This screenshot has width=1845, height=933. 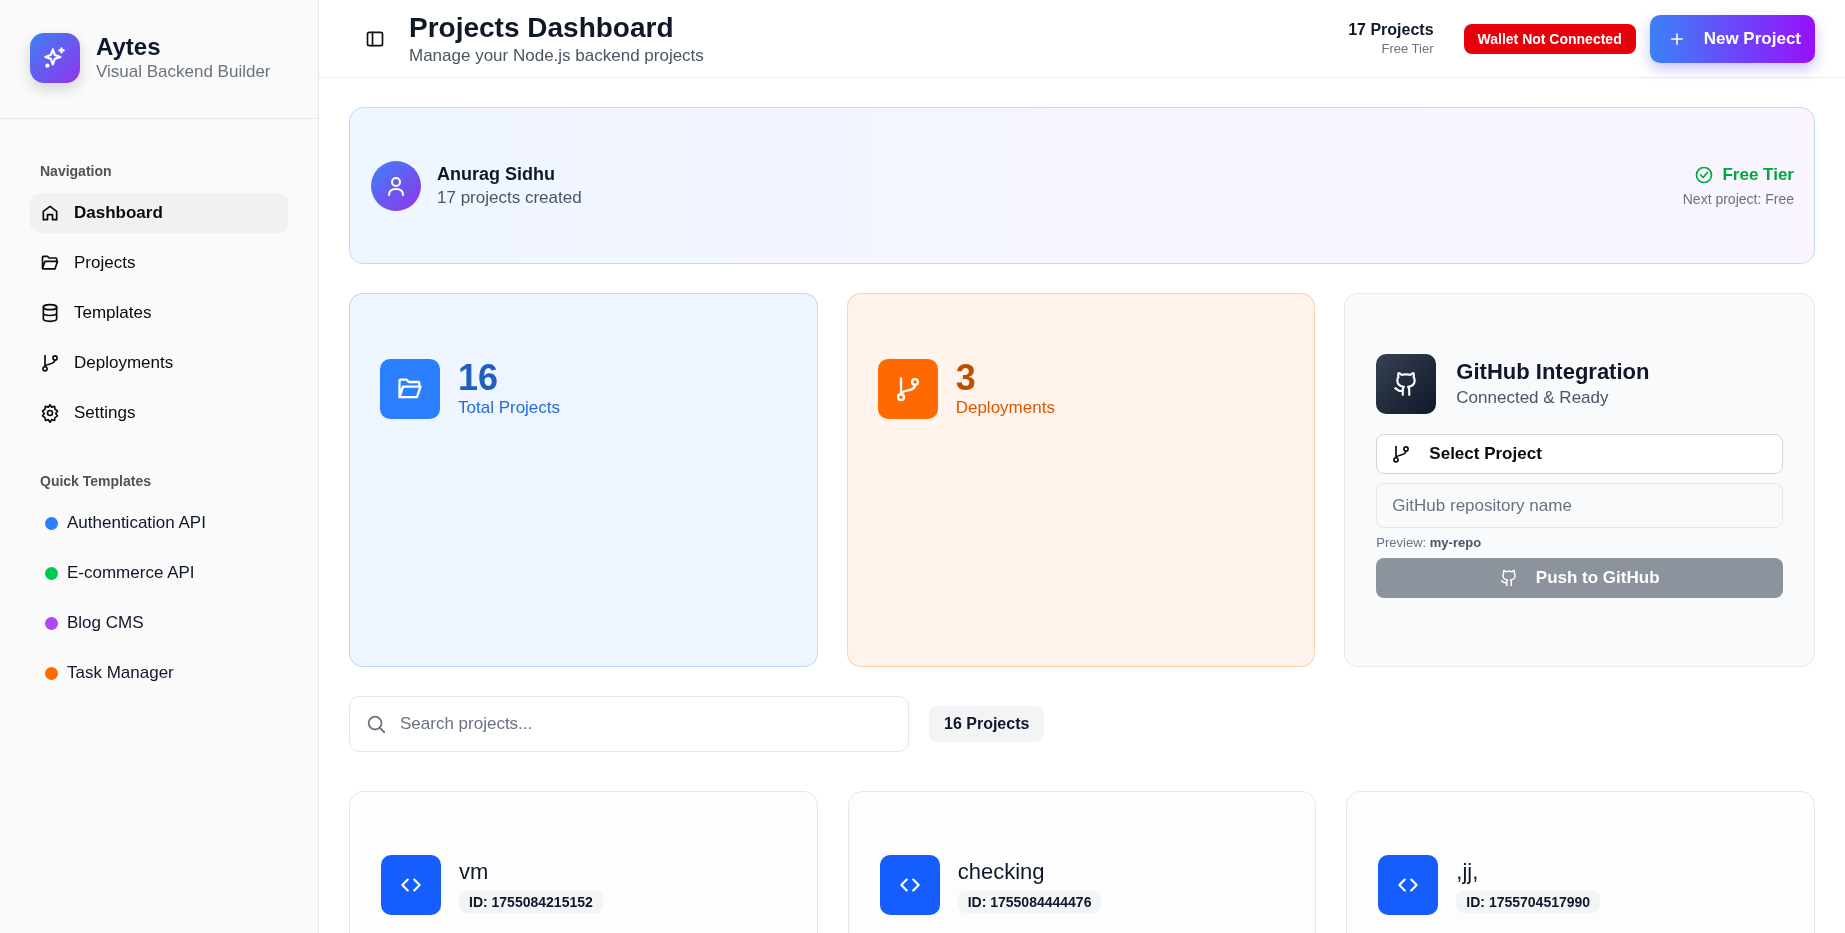 What do you see at coordinates (1468, 872) in the screenshot?
I see `project-name: ,jj,` at bounding box center [1468, 872].